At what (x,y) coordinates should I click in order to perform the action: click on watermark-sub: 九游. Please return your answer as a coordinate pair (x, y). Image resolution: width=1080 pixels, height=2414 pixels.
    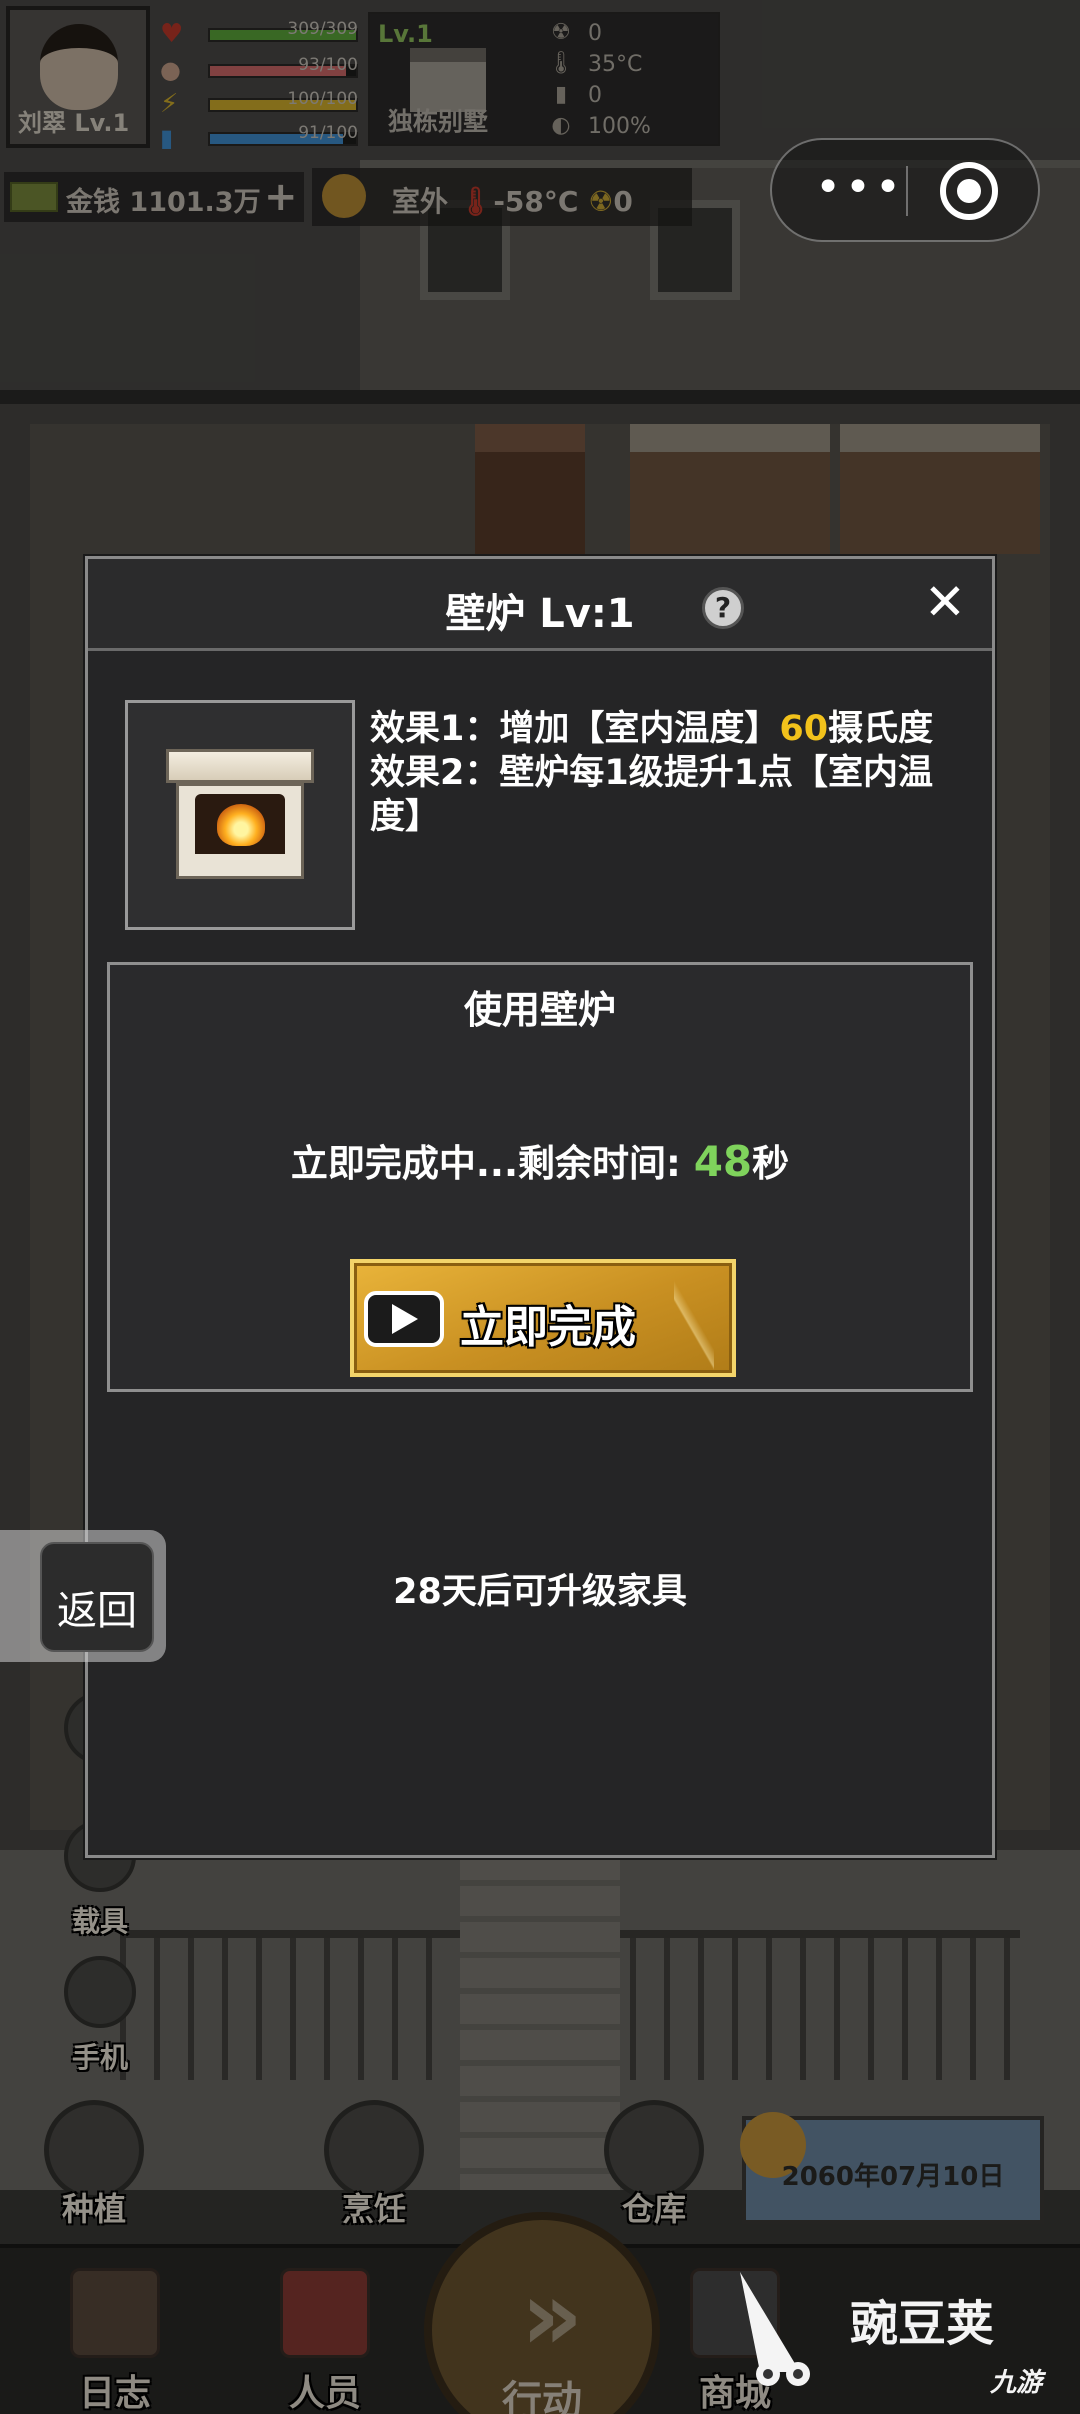
    Looking at the image, I should click on (1016, 2383).